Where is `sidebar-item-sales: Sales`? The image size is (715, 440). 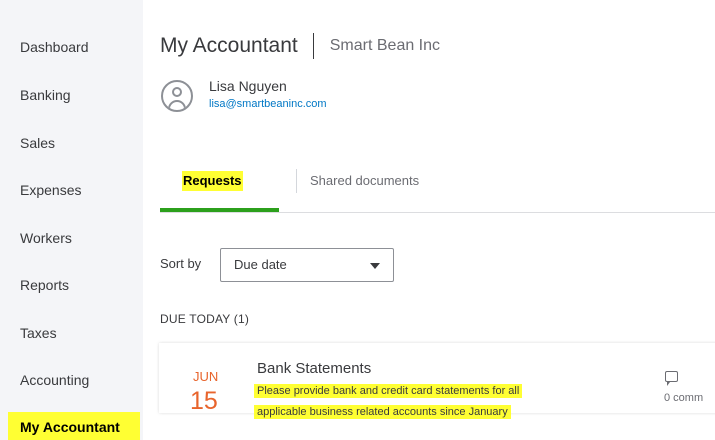 sidebar-item-sales: Sales is located at coordinates (74, 143).